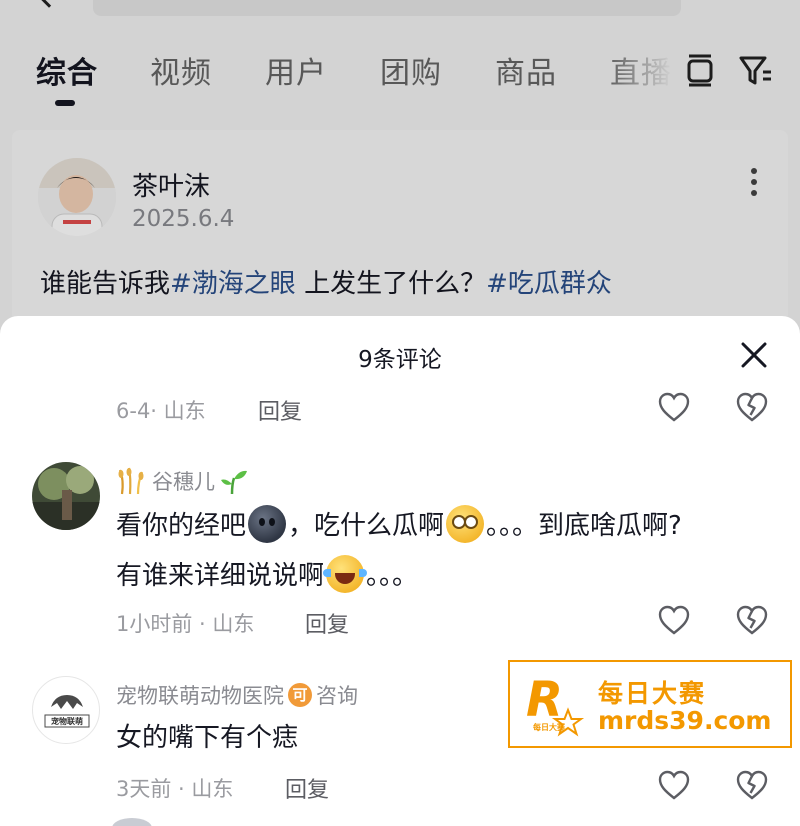 Image resolution: width=800 pixels, height=826 pixels. Describe the element at coordinates (549, 727) in the screenshot. I see `watermark-logo-text: 每日大赛` at that location.